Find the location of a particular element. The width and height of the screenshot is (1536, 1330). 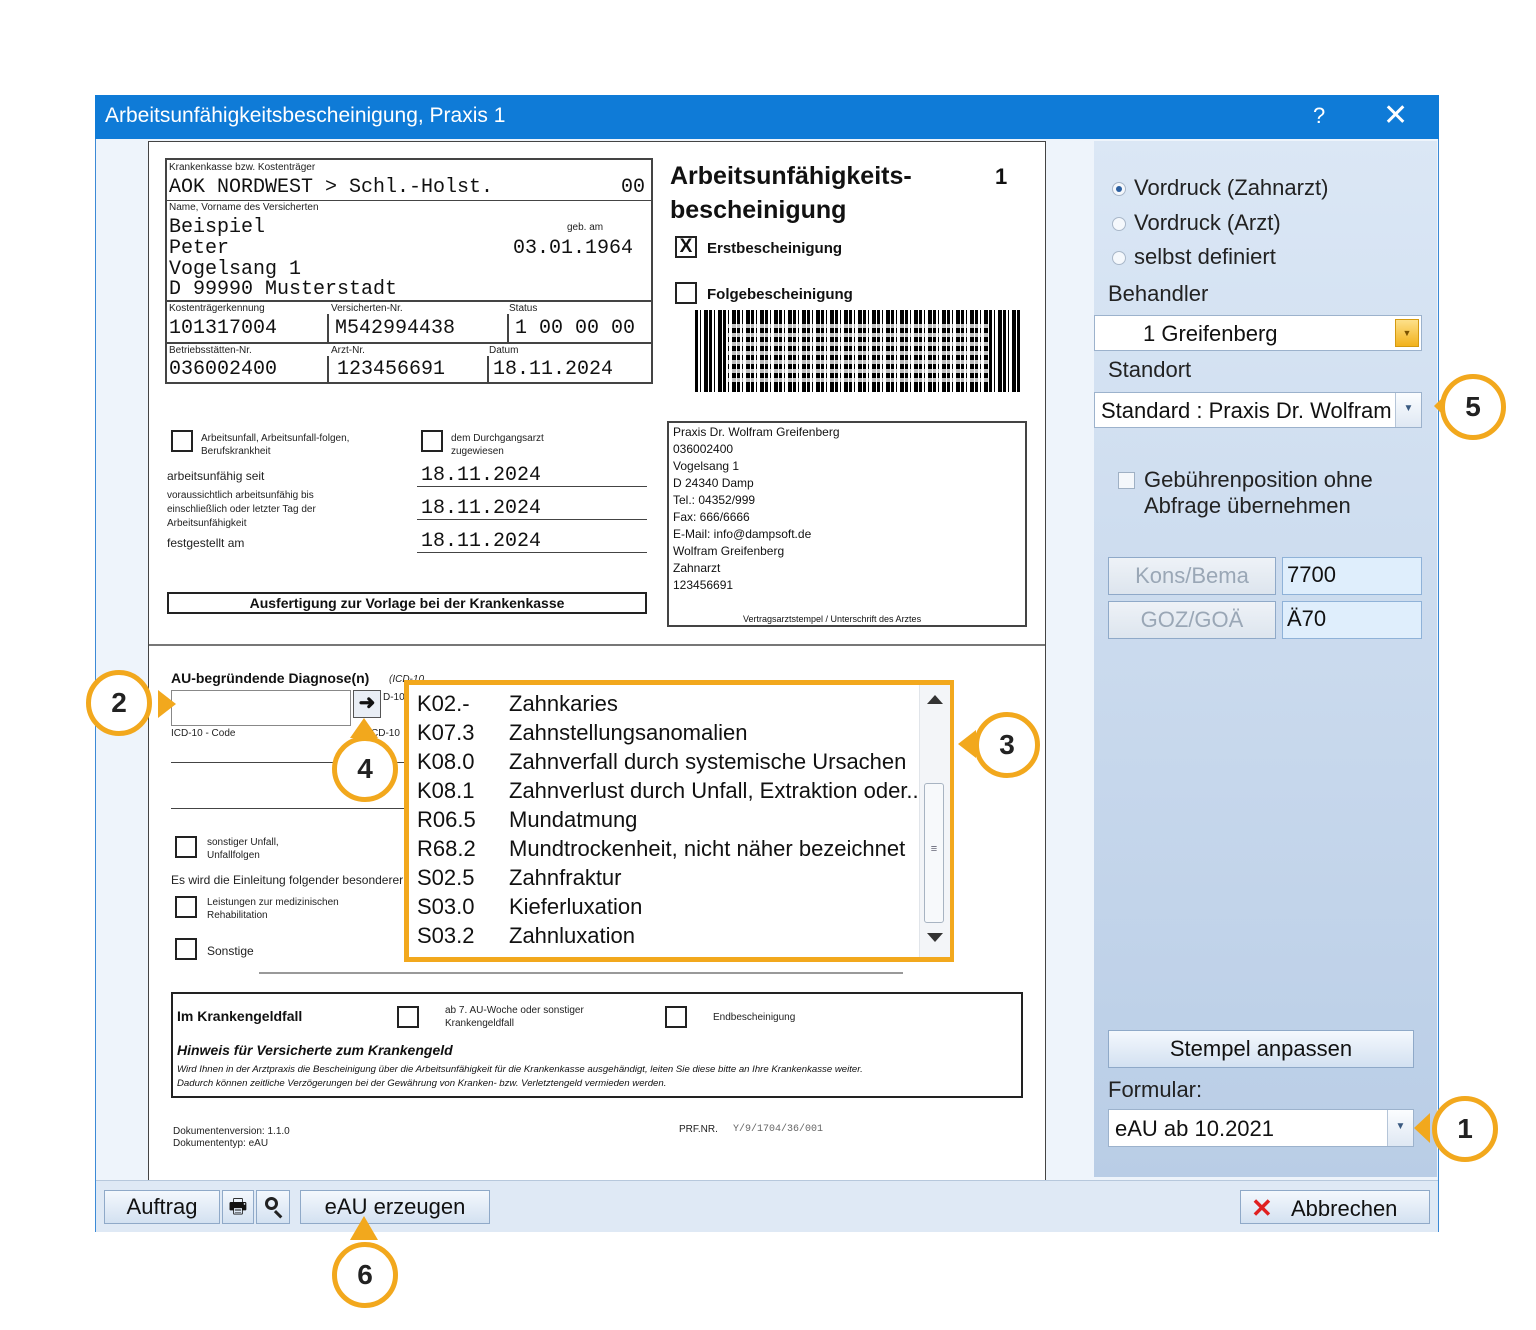

callout-5: 5 is located at coordinates (1473, 407).